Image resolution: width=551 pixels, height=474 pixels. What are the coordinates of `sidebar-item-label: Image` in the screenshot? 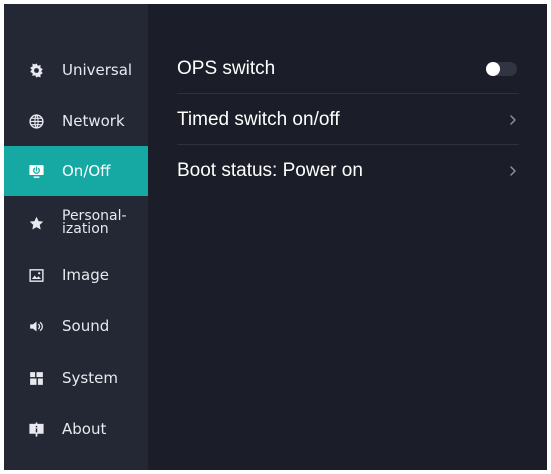 It's located at (85, 274).